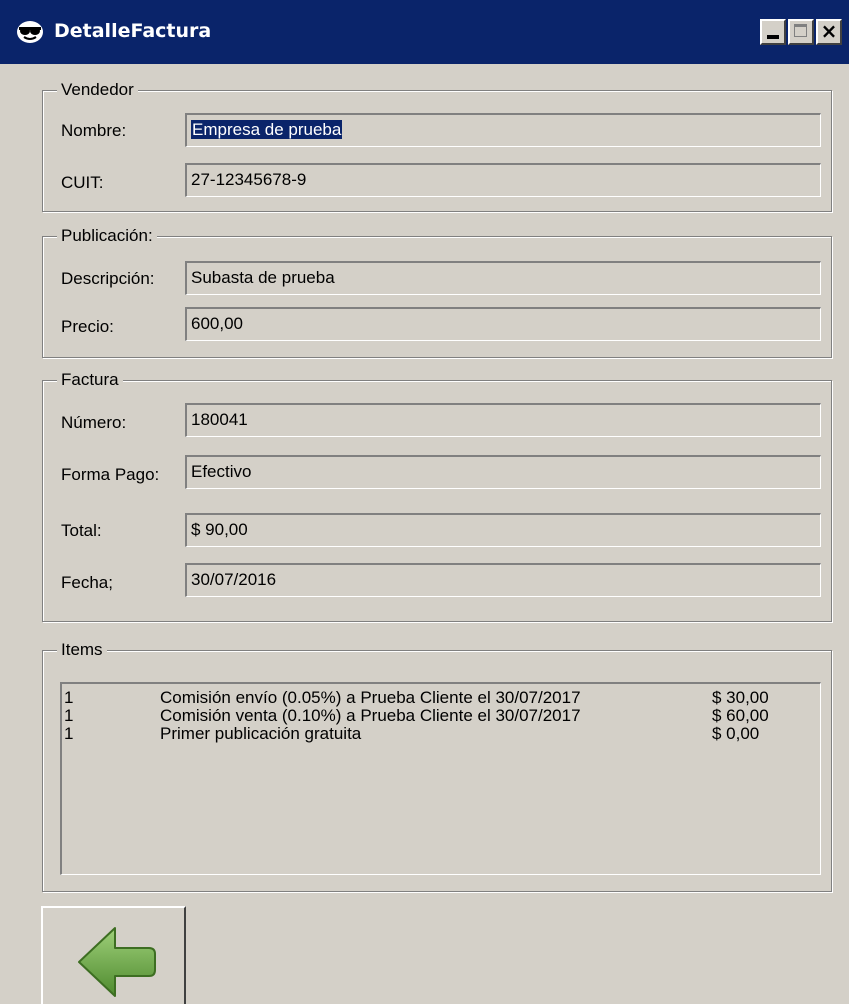 The width and height of the screenshot is (849, 1004). What do you see at coordinates (108, 278) in the screenshot?
I see `descripcion-label: Descripción:` at bounding box center [108, 278].